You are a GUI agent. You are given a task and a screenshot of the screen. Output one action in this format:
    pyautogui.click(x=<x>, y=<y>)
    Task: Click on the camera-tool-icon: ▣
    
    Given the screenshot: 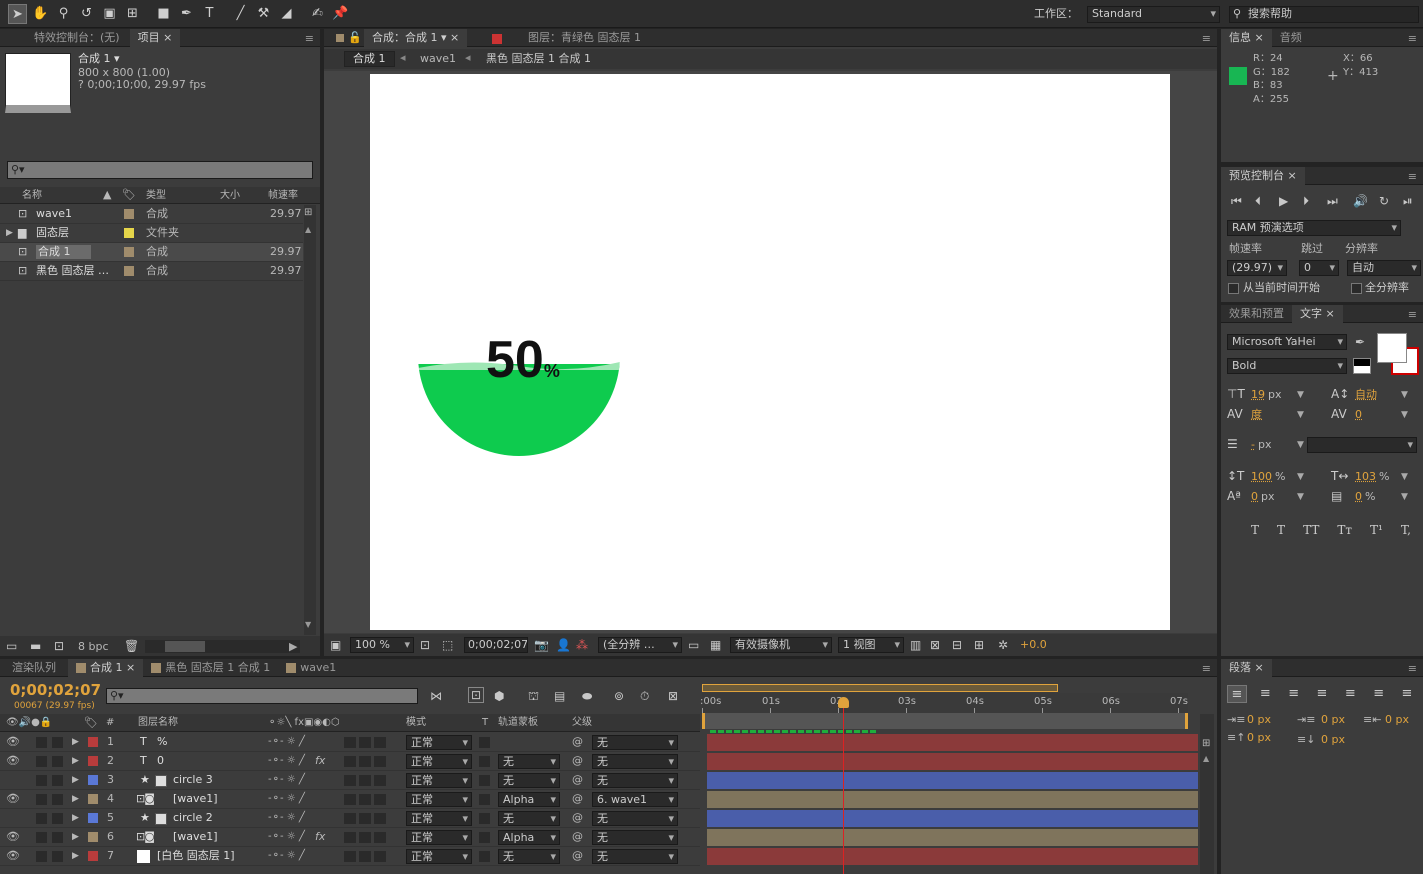 What is the action you would take?
    pyautogui.click(x=109, y=14)
    